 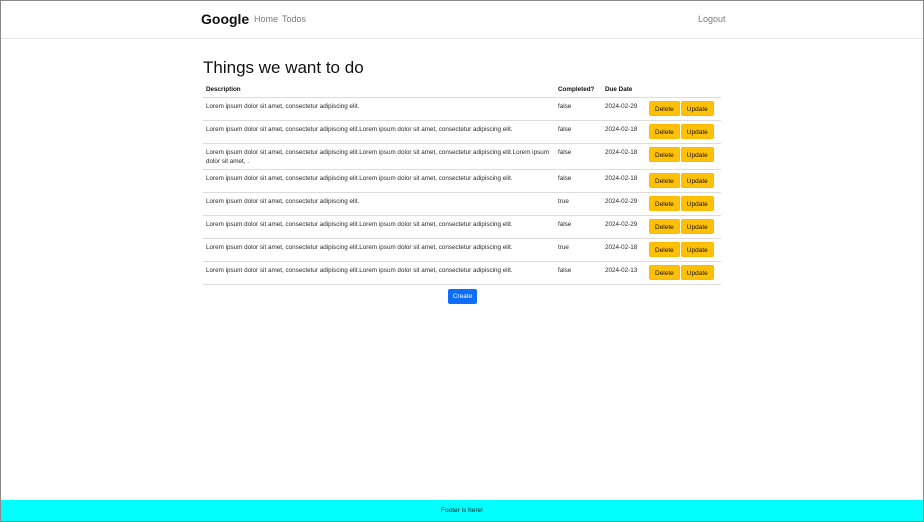 I want to click on navbar: Google Home Todos Logout, so click(x=462, y=20).